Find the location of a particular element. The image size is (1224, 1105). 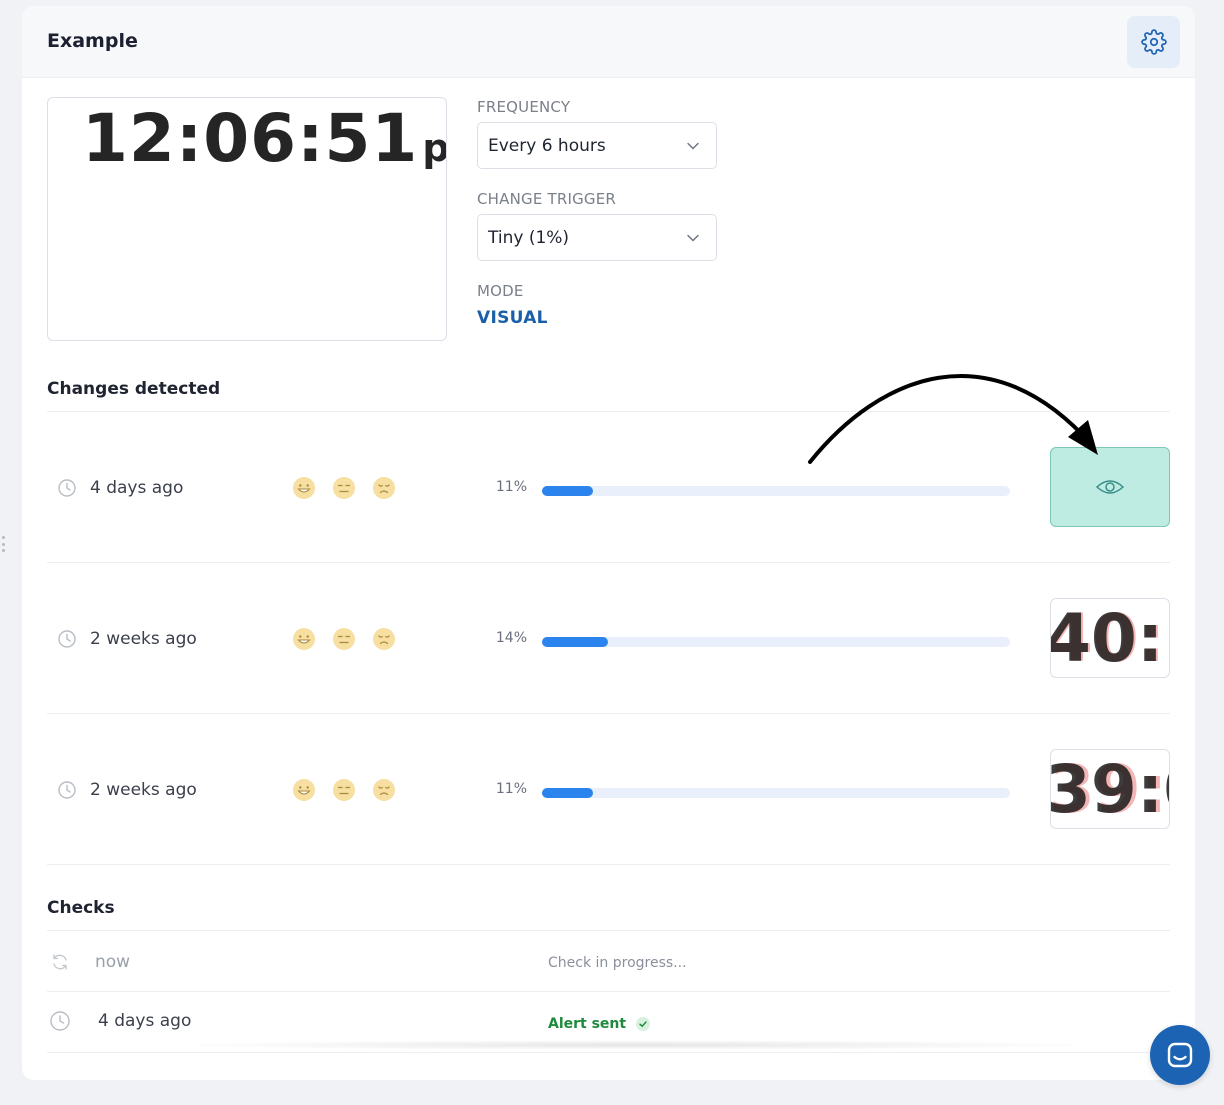

check-time: now is located at coordinates (113, 962).